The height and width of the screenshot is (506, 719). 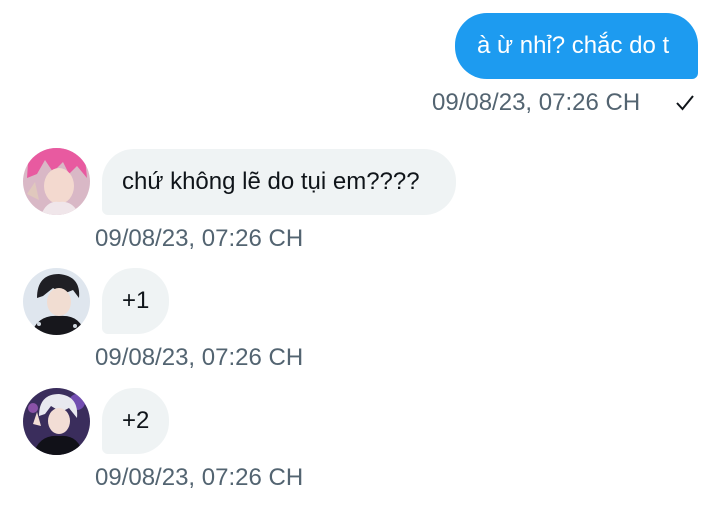 I want to click on dark-hair-avatar, so click(x=56, y=301).